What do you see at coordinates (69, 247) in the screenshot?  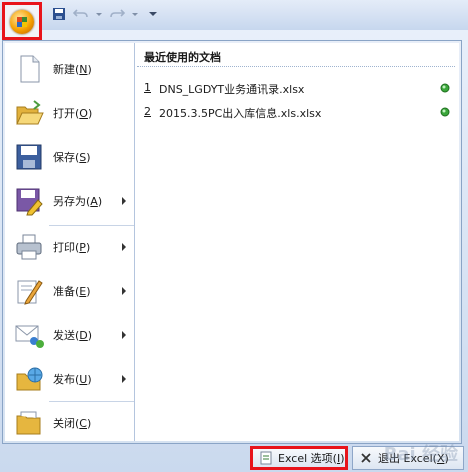 I see `menu-item-print: 打印(P)` at bounding box center [69, 247].